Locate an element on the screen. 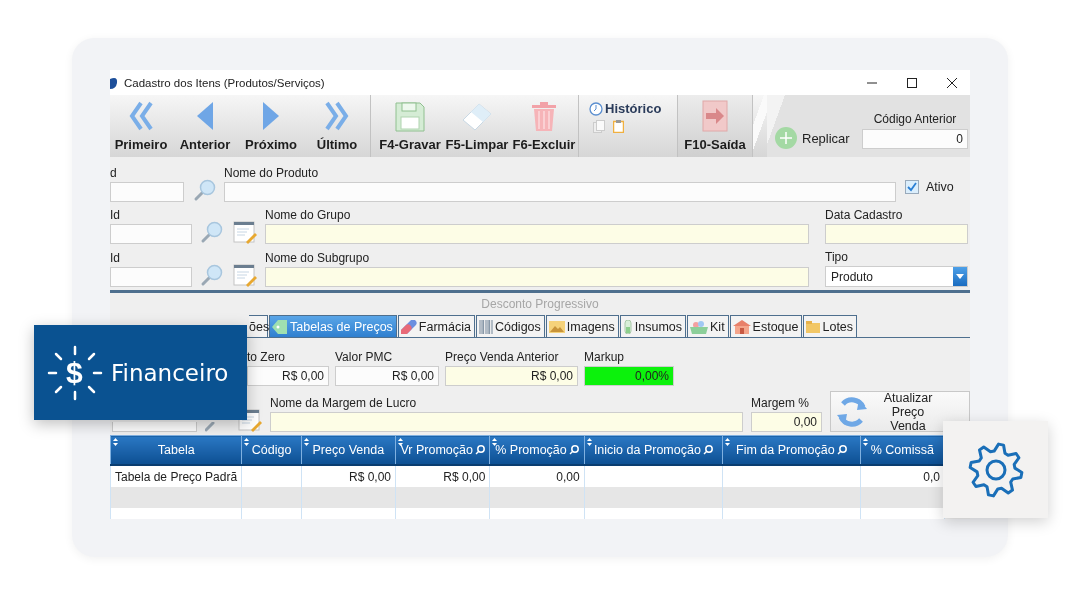 The height and width of the screenshot is (597, 1080). tab: Insumos is located at coordinates (652, 326).